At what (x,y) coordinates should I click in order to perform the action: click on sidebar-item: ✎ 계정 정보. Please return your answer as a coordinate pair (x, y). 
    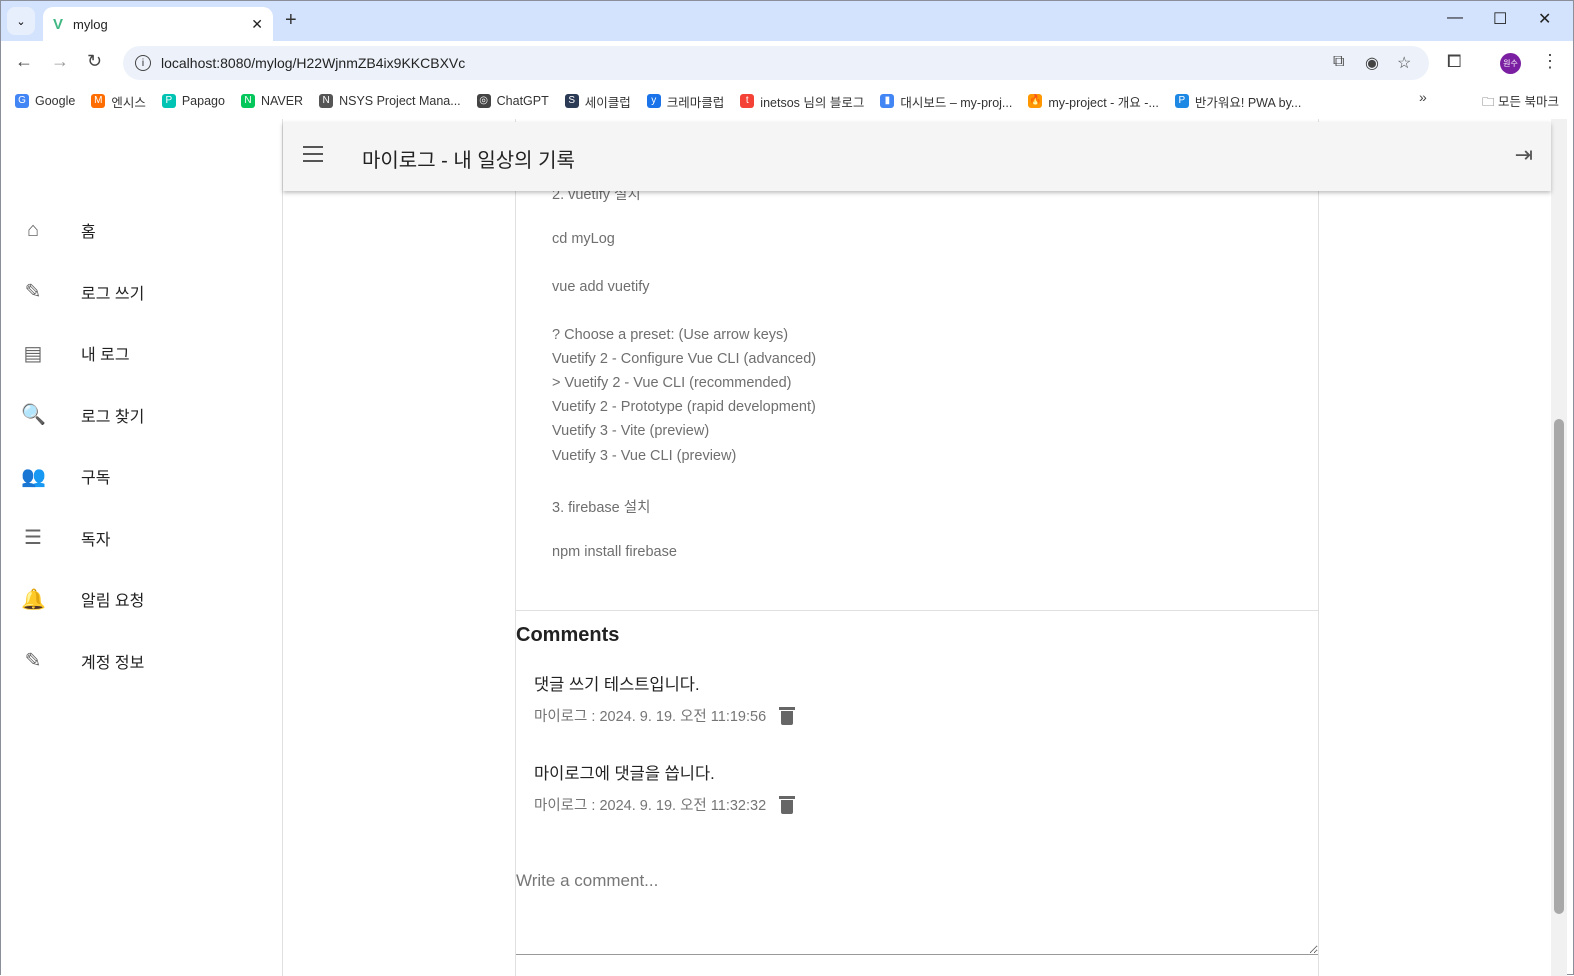
    Looking at the image, I should click on (141, 661).